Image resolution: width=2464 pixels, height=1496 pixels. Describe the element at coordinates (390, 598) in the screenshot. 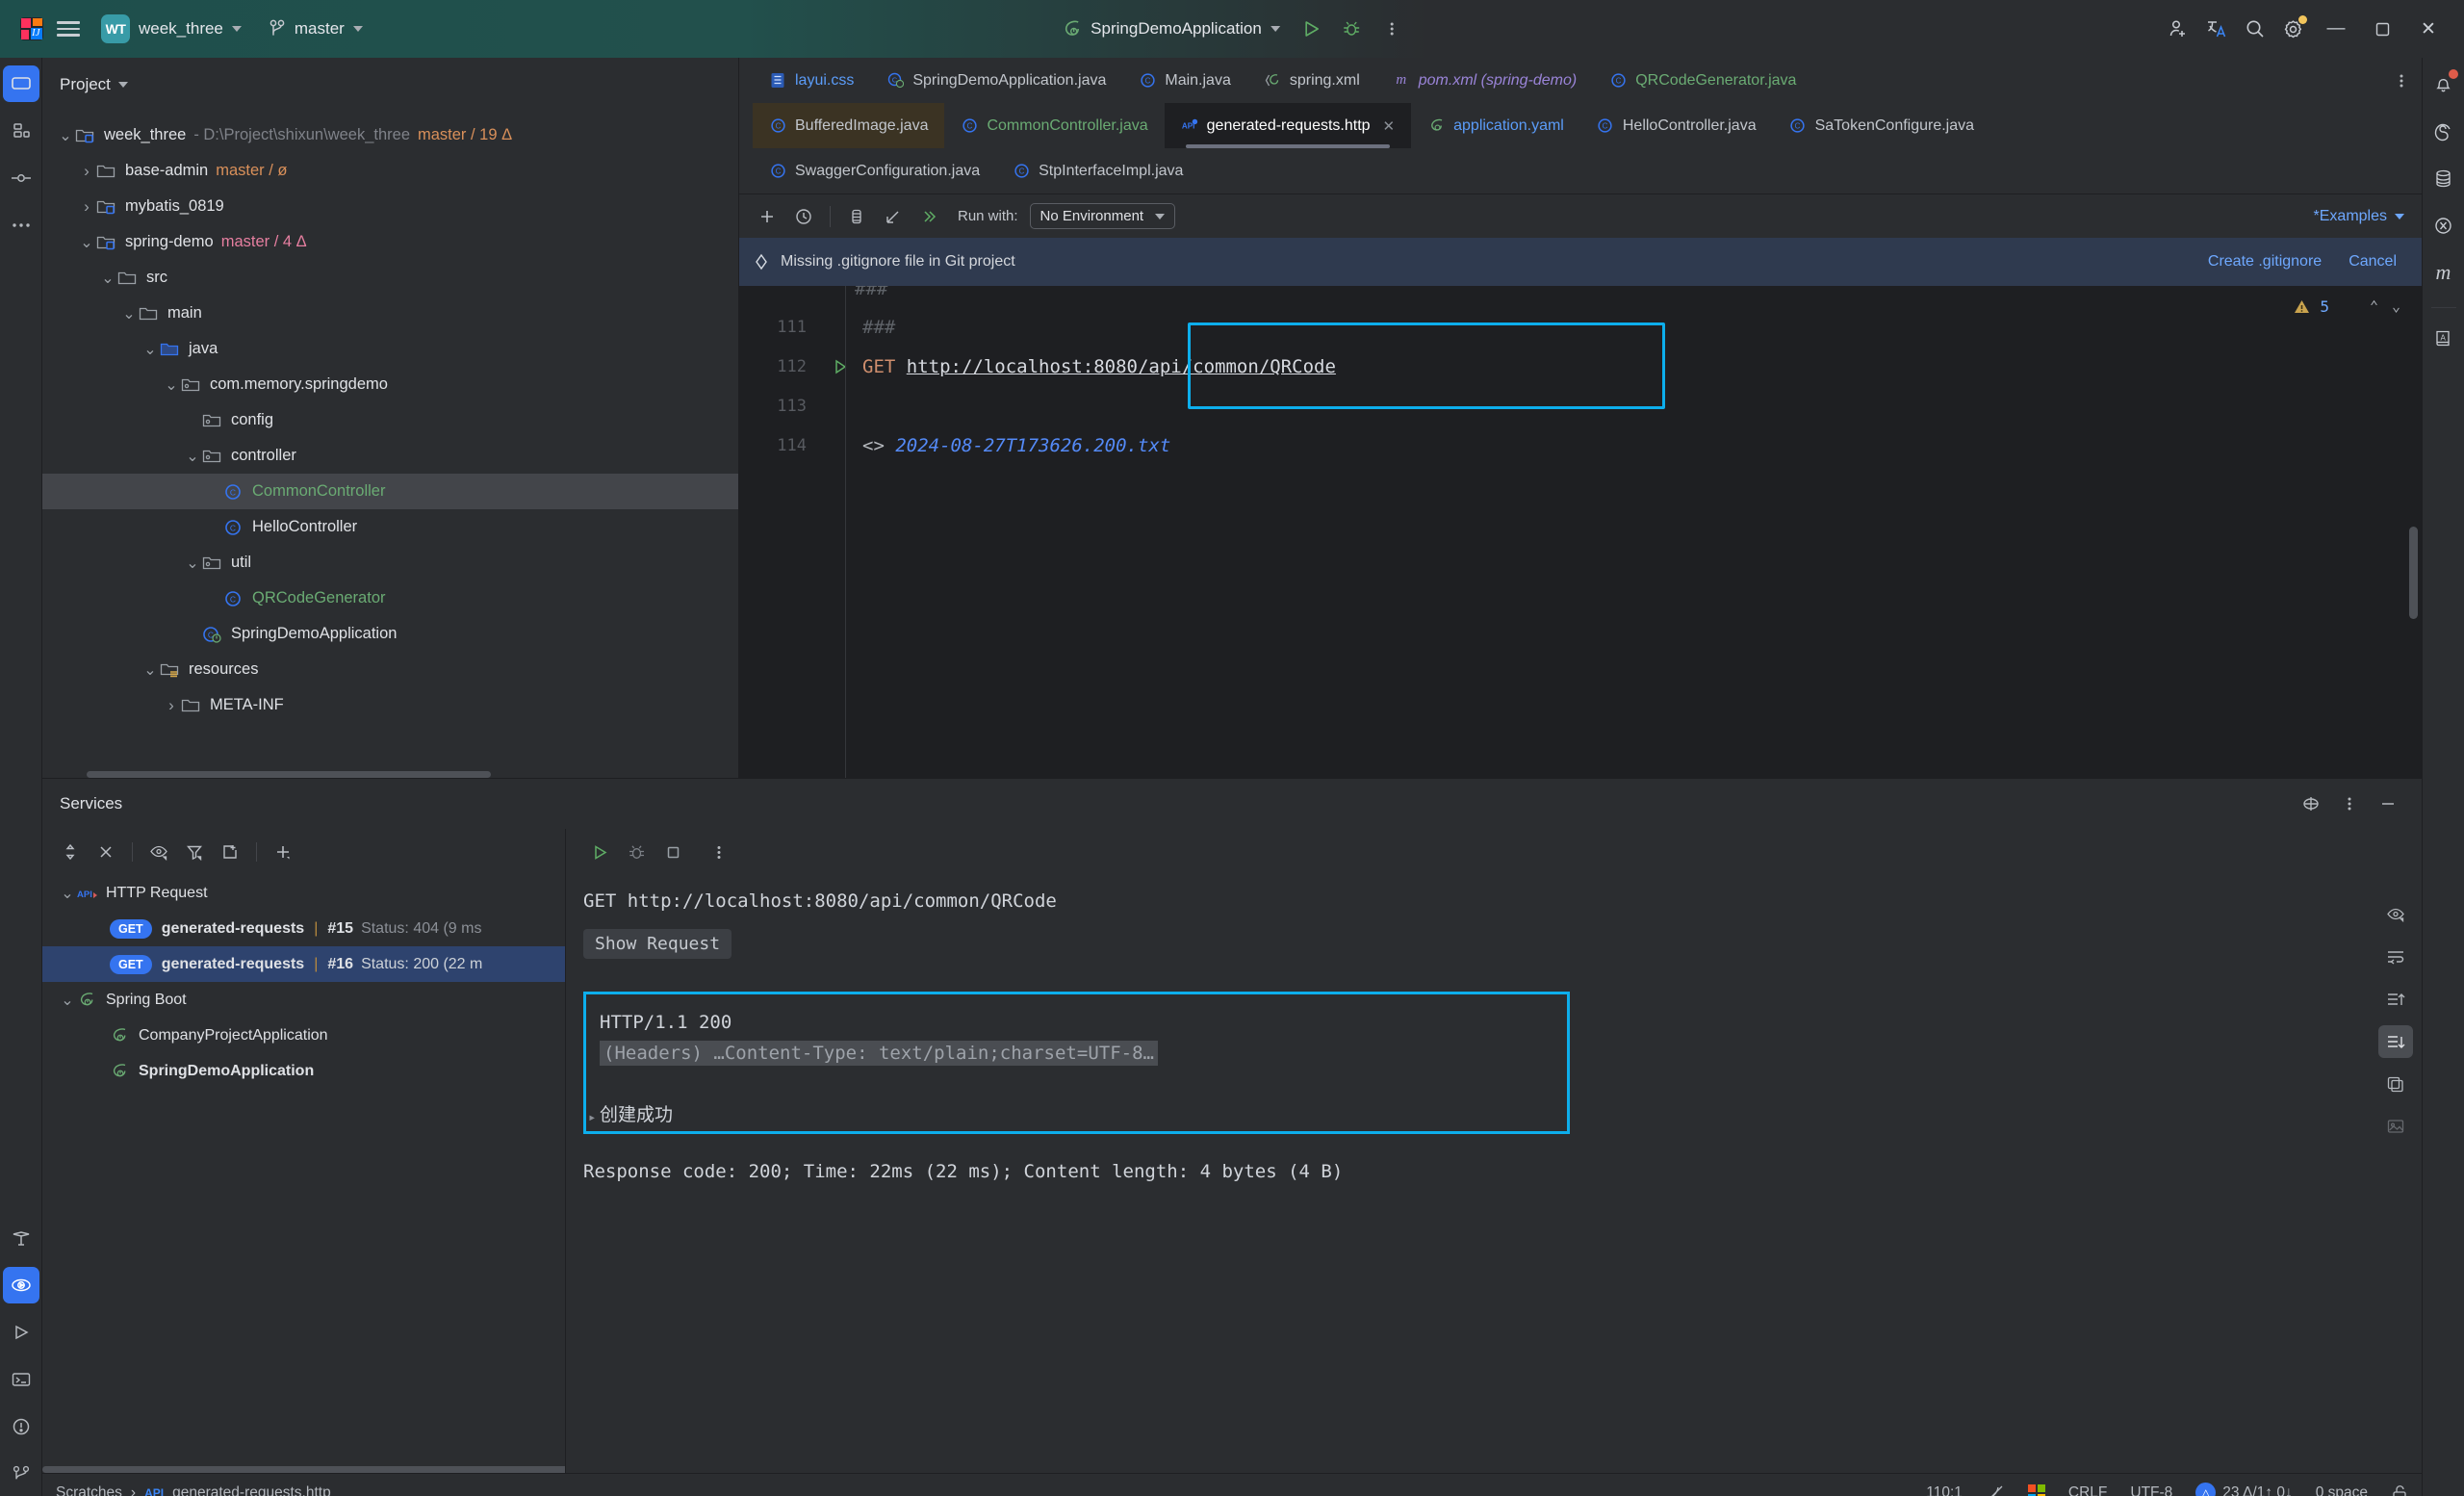

I see `tree-node-qrcodegenerator: C QRCodeGenerator` at that location.